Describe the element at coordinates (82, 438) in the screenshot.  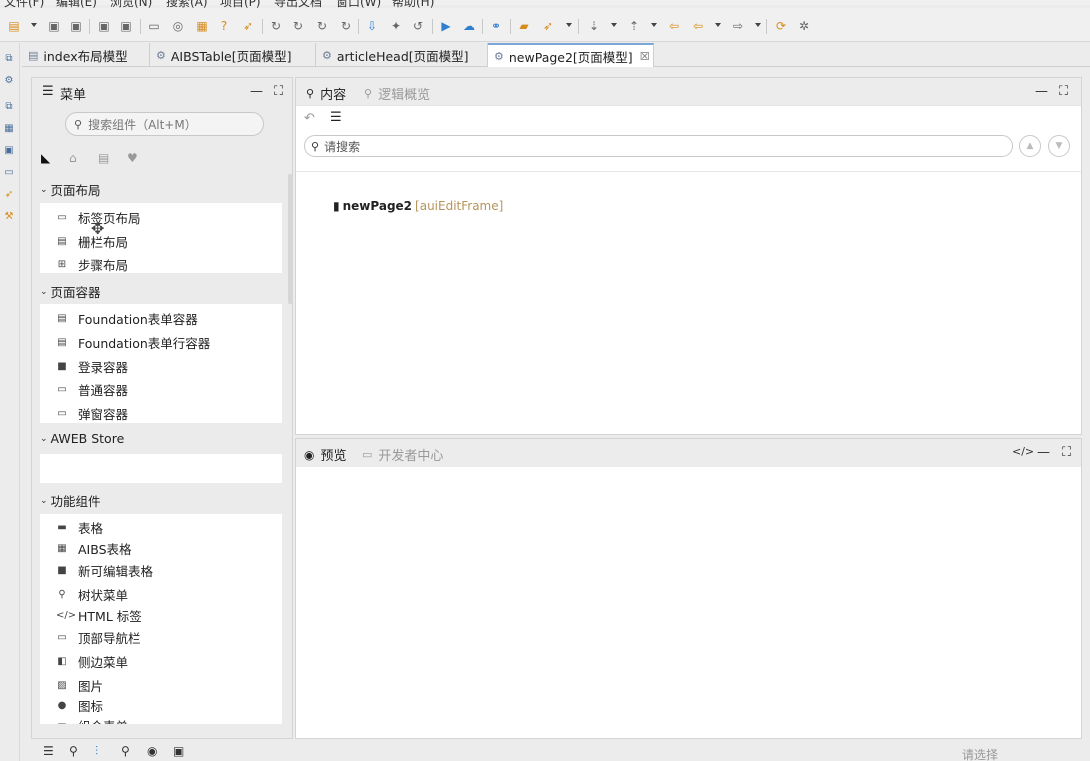
I see `group-aweb-store: ⌄ AWEB Store` at that location.